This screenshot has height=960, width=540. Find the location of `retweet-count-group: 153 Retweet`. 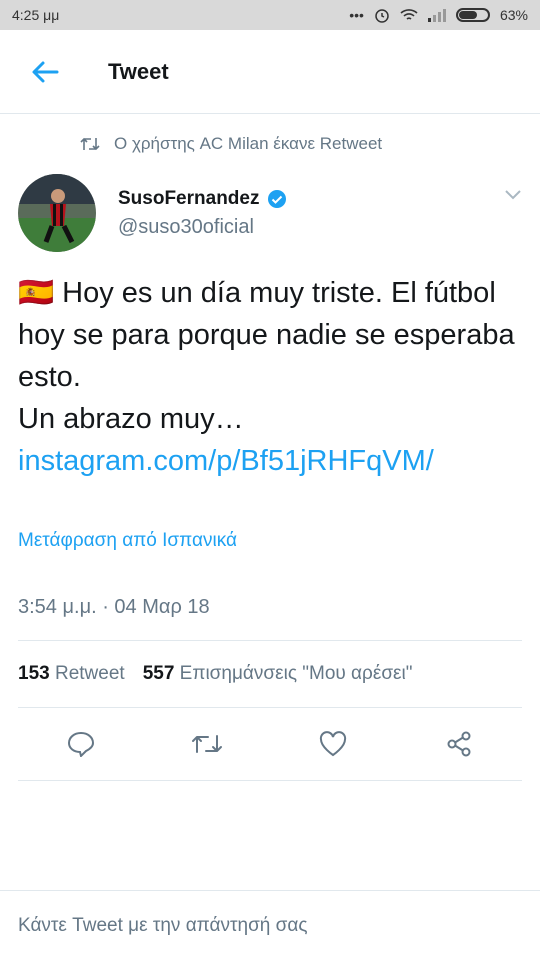

retweet-count-group: 153 Retweet is located at coordinates (71, 674).